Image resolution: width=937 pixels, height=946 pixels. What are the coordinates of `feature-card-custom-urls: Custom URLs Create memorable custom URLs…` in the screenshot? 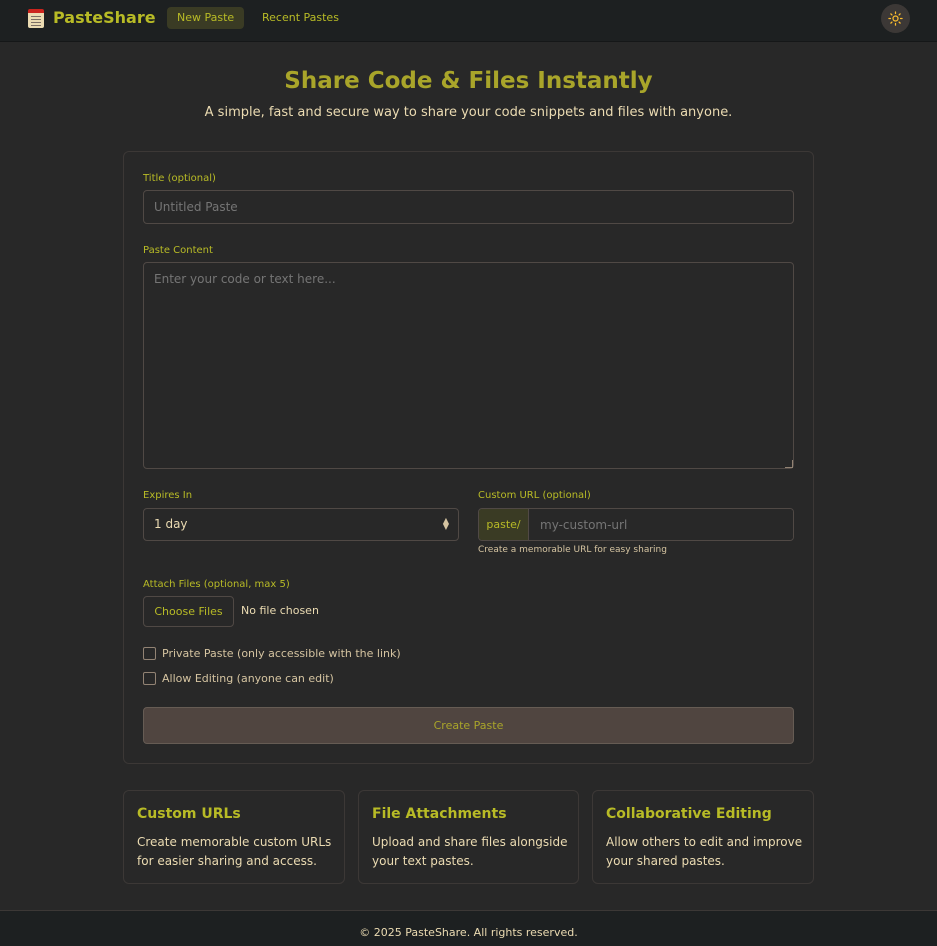 It's located at (234, 837).